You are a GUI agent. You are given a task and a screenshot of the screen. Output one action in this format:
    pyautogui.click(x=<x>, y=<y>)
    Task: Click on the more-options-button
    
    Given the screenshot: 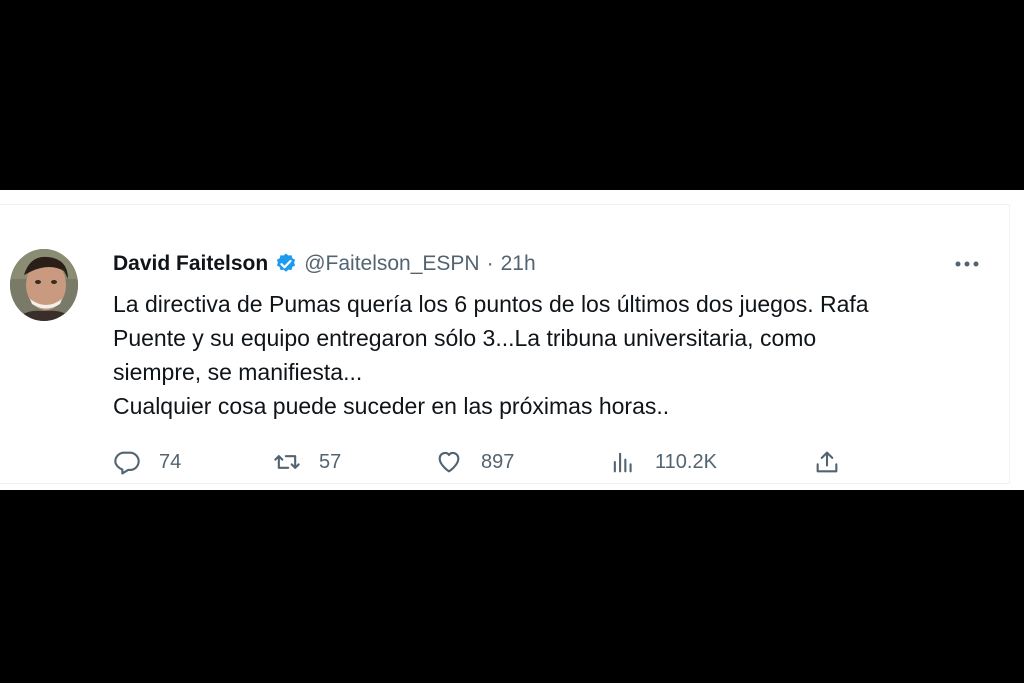 What is the action you would take?
    pyautogui.click(x=967, y=264)
    